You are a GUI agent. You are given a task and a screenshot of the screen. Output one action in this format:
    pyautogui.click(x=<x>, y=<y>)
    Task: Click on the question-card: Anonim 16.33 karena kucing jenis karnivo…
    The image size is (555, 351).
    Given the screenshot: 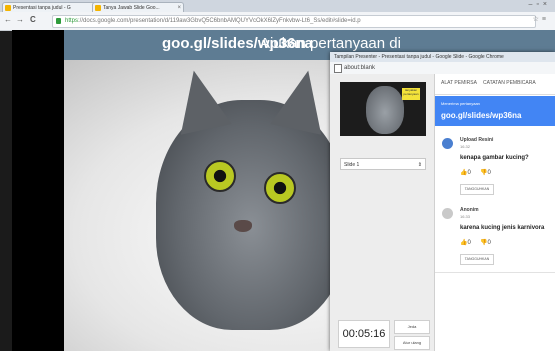 What is the action you would take?
    pyautogui.click(x=495, y=237)
    